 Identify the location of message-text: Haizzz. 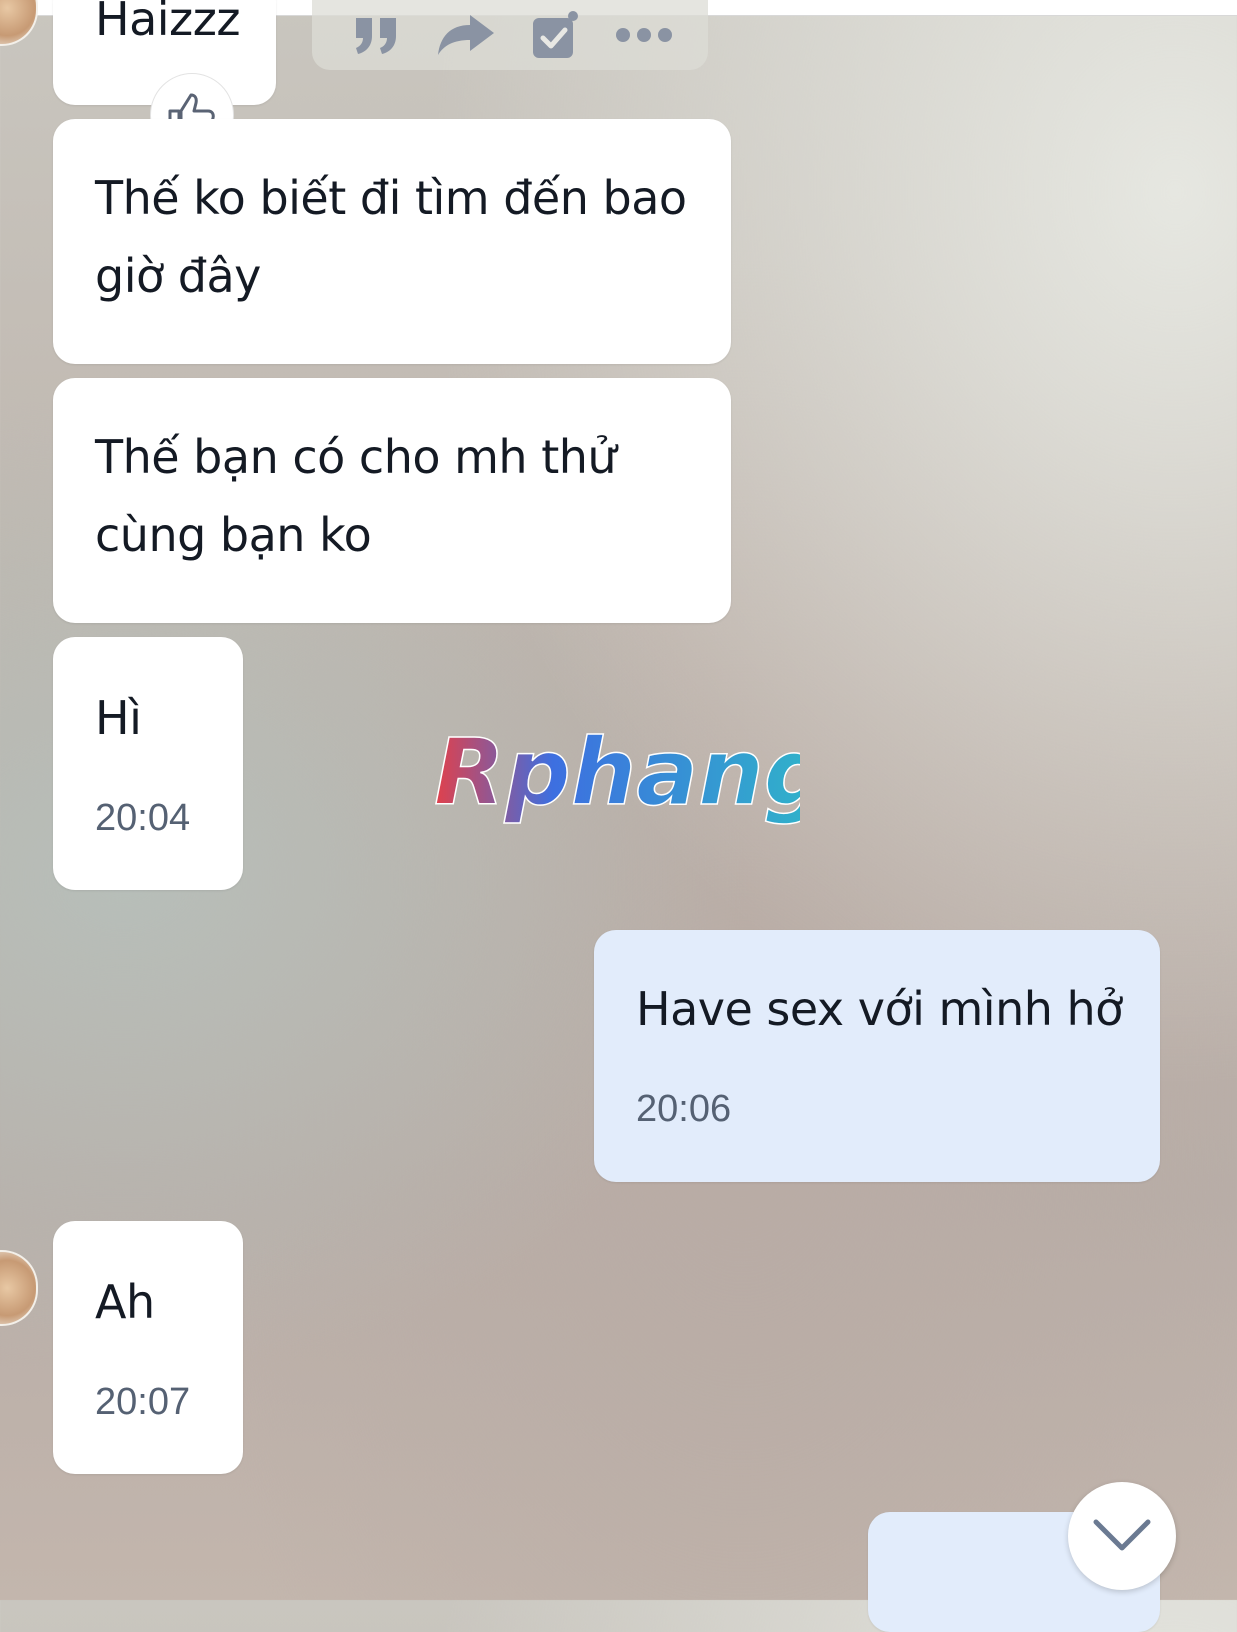
(168, 23).